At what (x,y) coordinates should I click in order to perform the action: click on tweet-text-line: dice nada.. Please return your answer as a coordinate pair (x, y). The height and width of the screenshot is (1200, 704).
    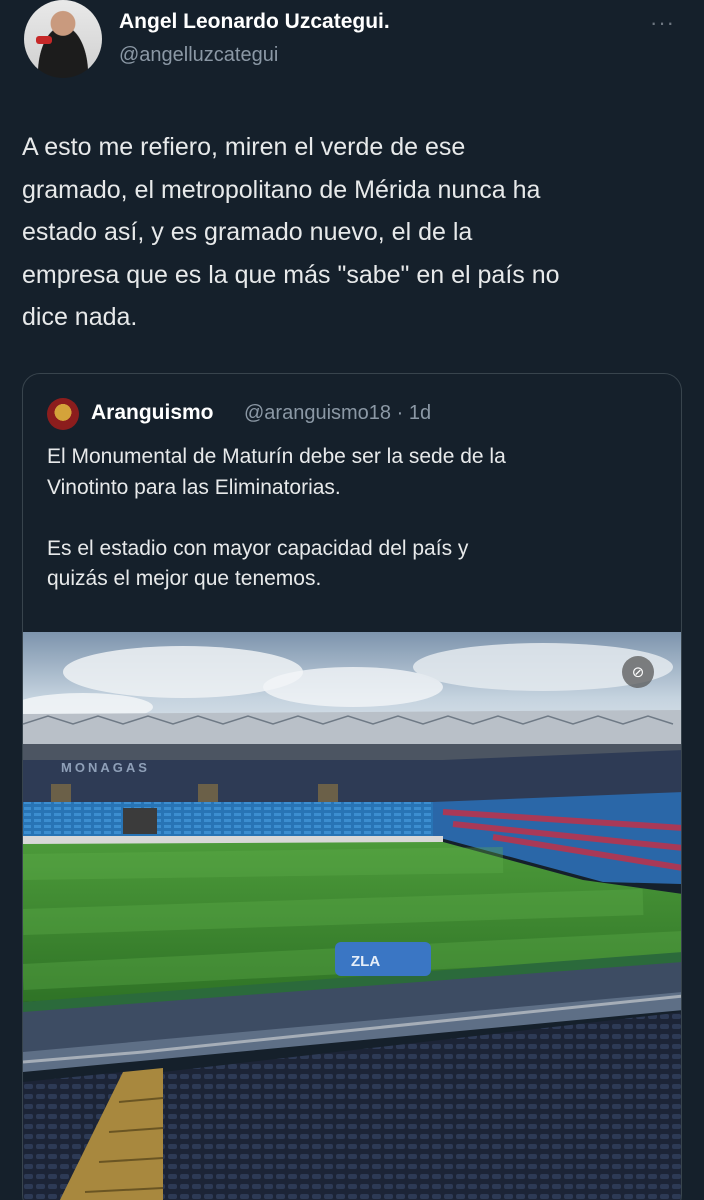
    Looking at the image, I should click on (80, 317).